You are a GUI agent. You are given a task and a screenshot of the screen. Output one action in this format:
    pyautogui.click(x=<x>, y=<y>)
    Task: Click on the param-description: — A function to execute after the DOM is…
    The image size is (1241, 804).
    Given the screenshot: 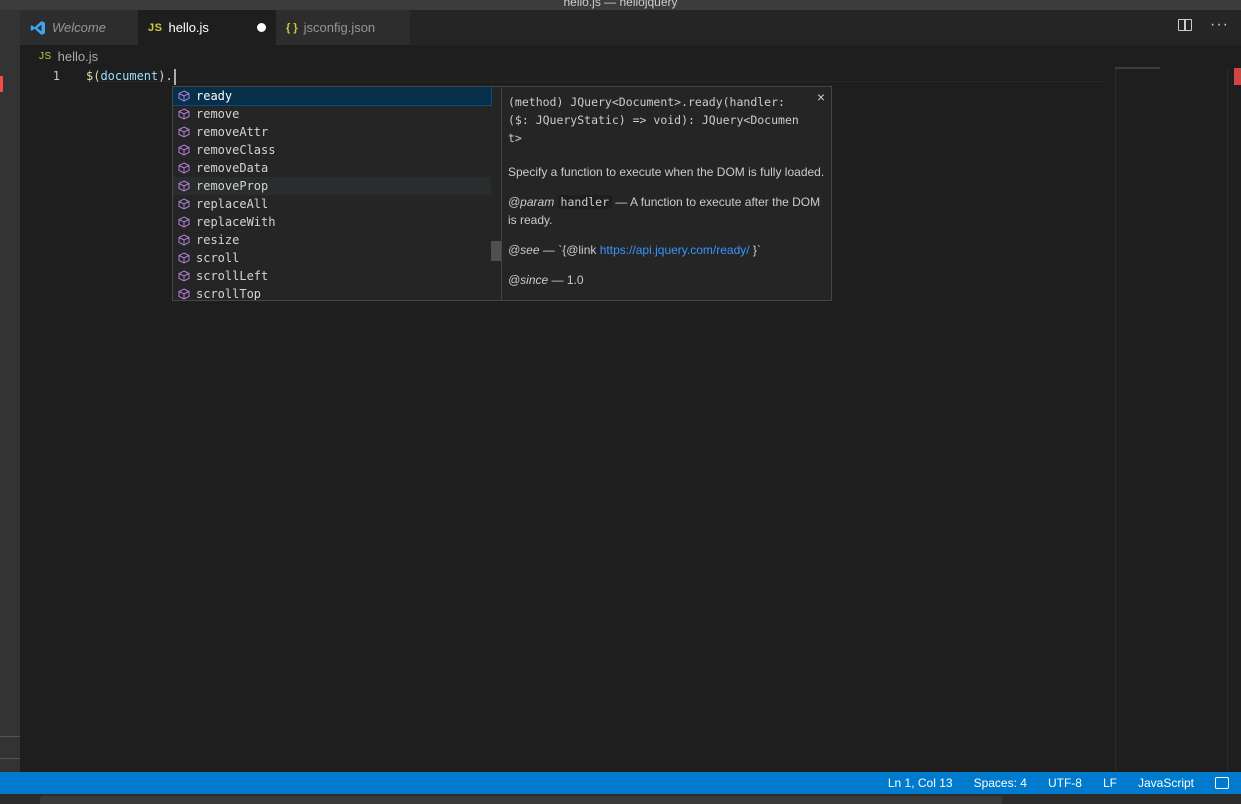 What is the action you would take?
    pyautogui.click(x=664, y=211)
    